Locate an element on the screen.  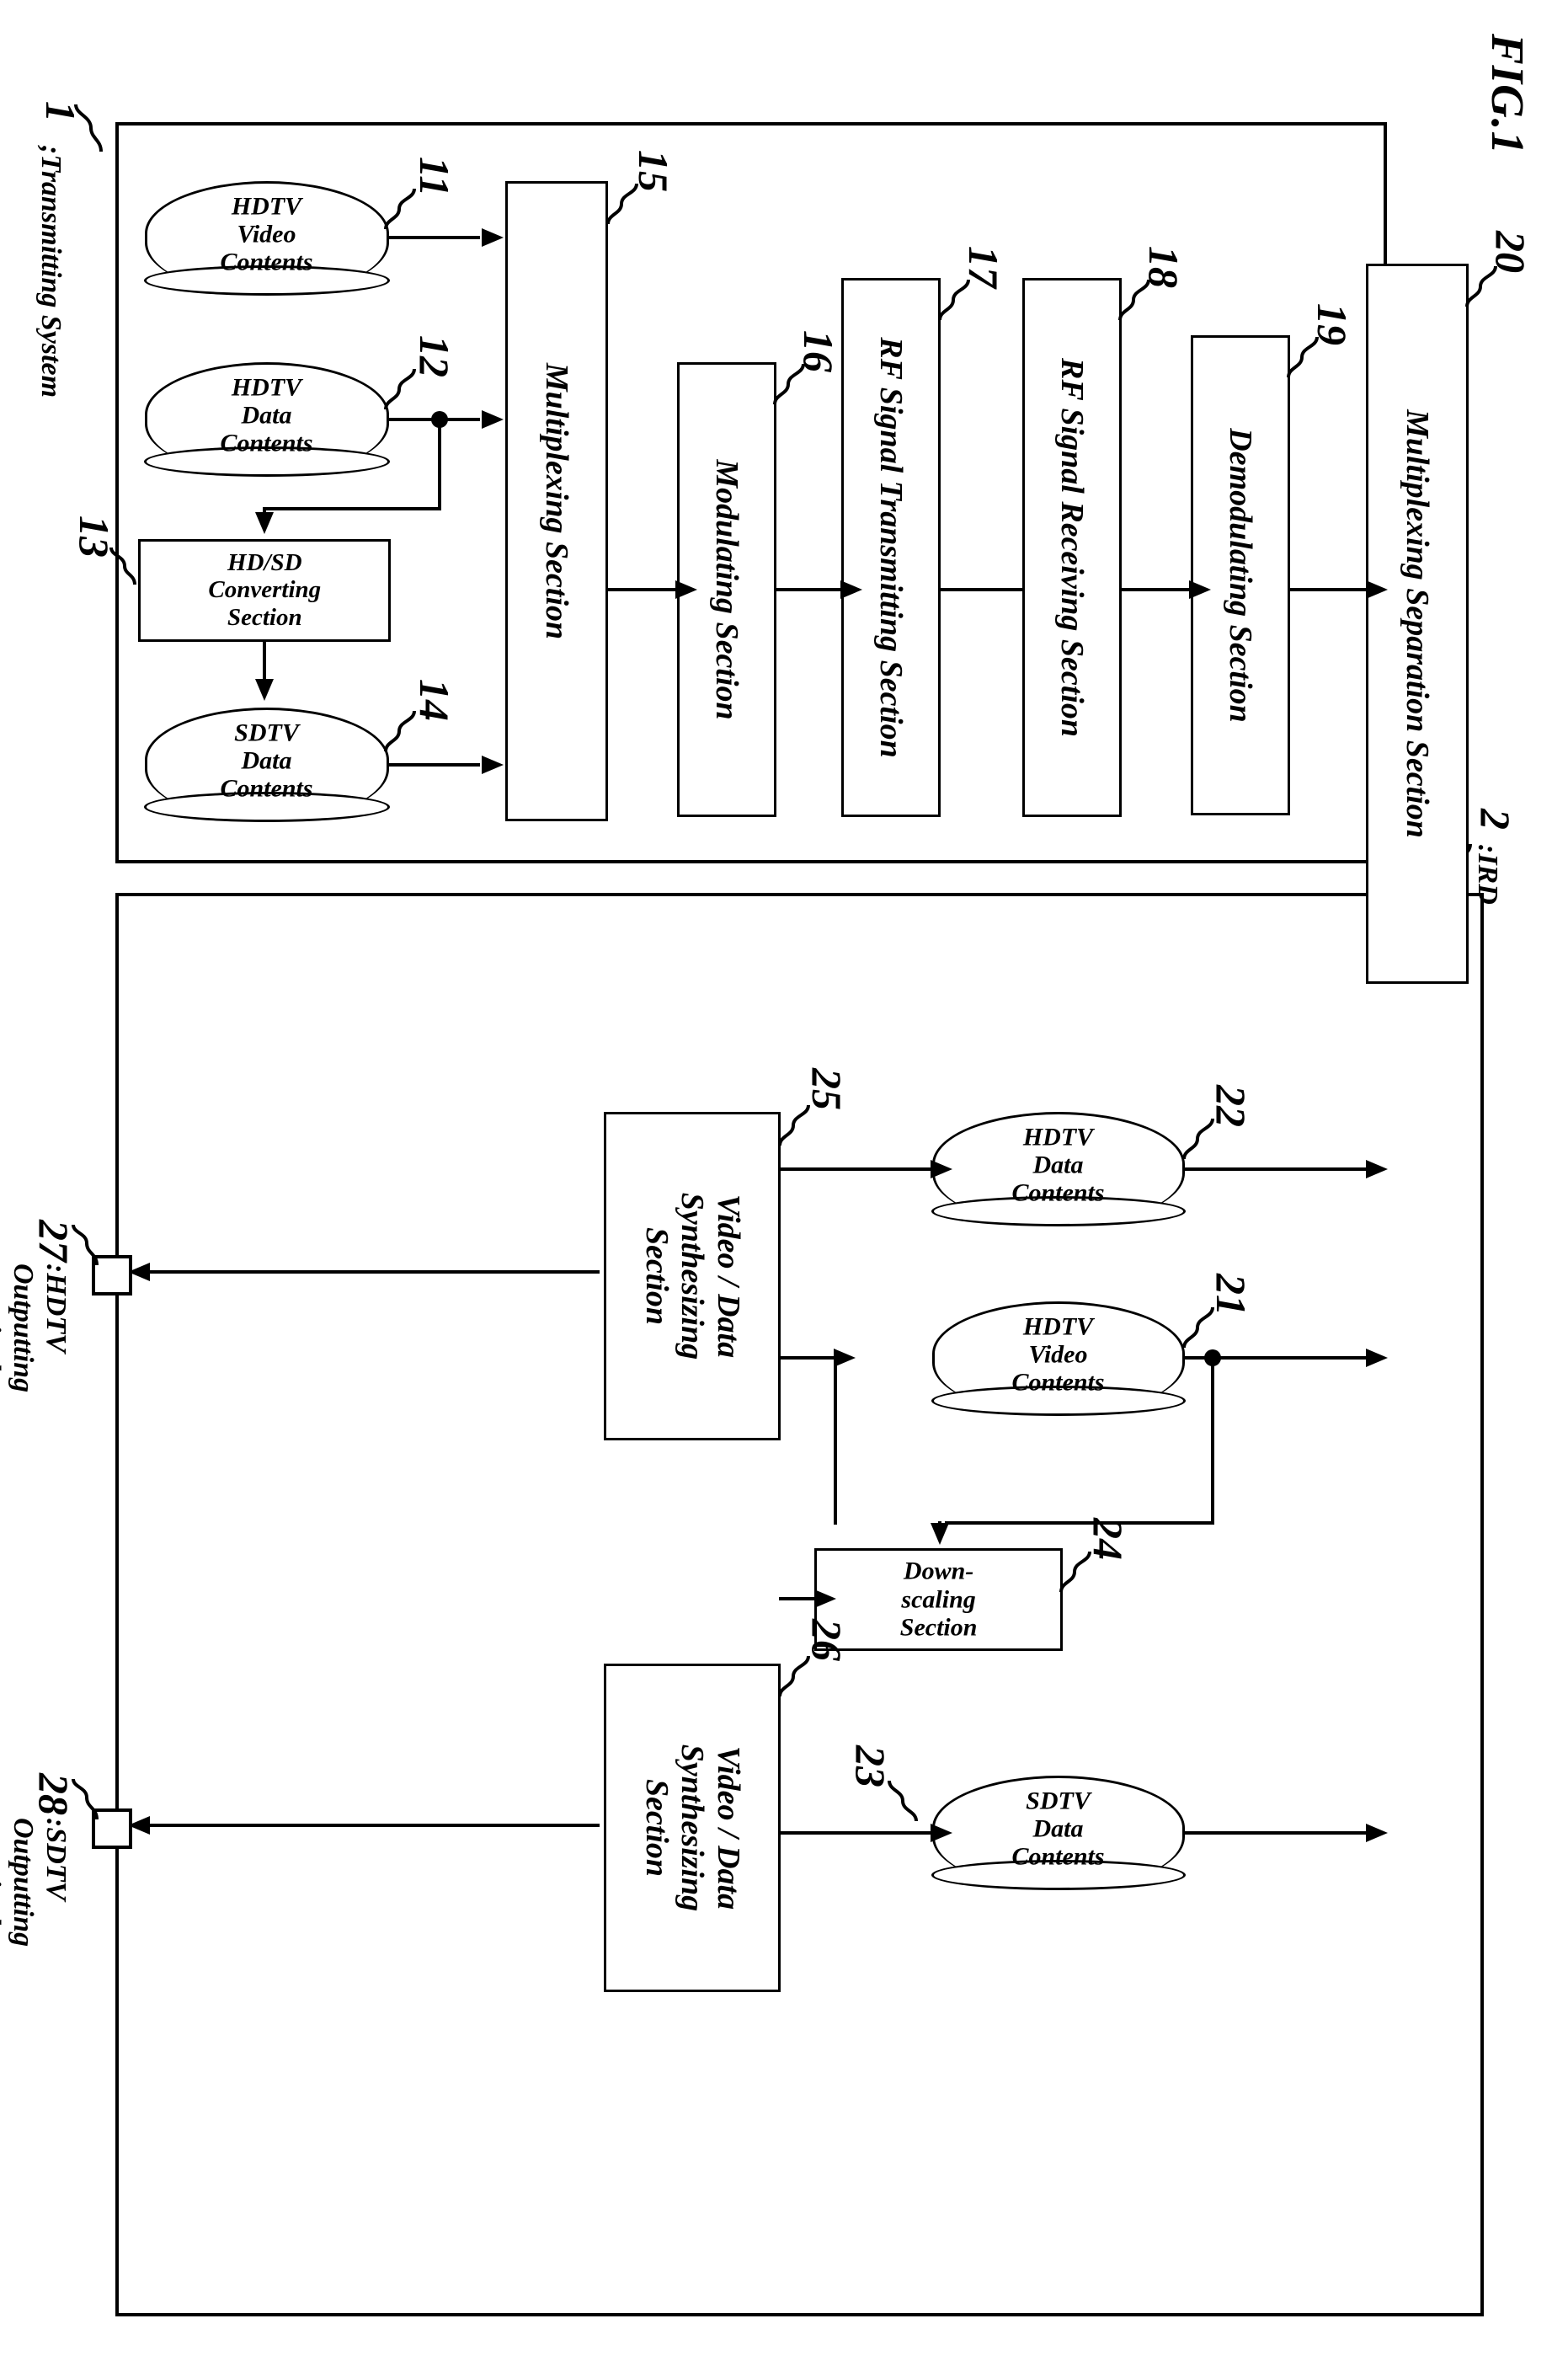
rf-signal-transmitting-section: RF Signal Transmitting Section is located at coordinates (891, 547).